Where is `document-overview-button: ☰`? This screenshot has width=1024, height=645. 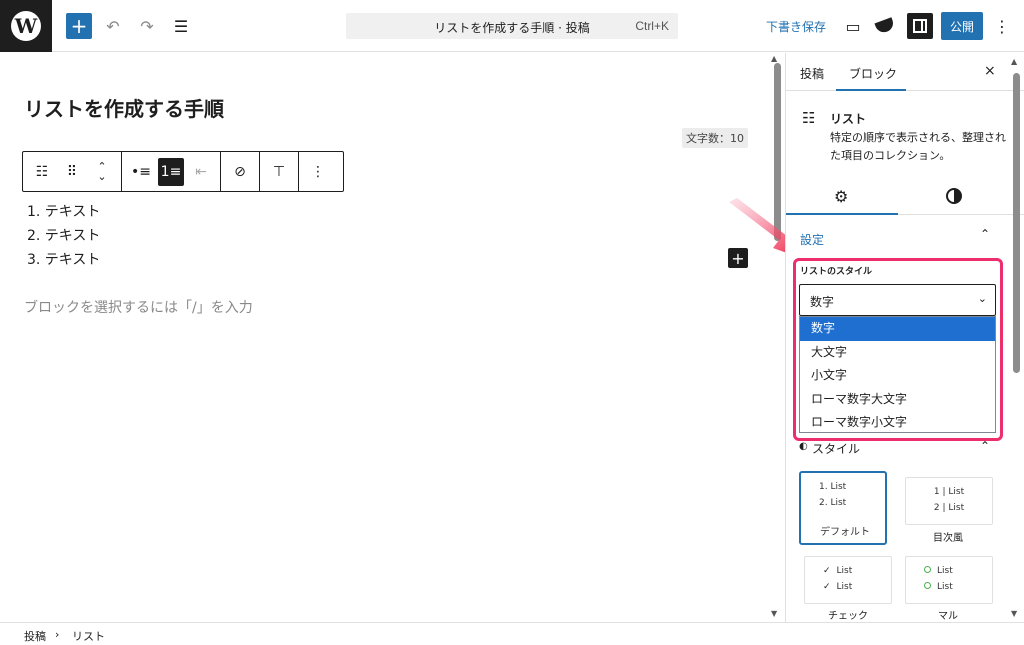 document-overview-button: ☰ is located at coordinates (181, 26).